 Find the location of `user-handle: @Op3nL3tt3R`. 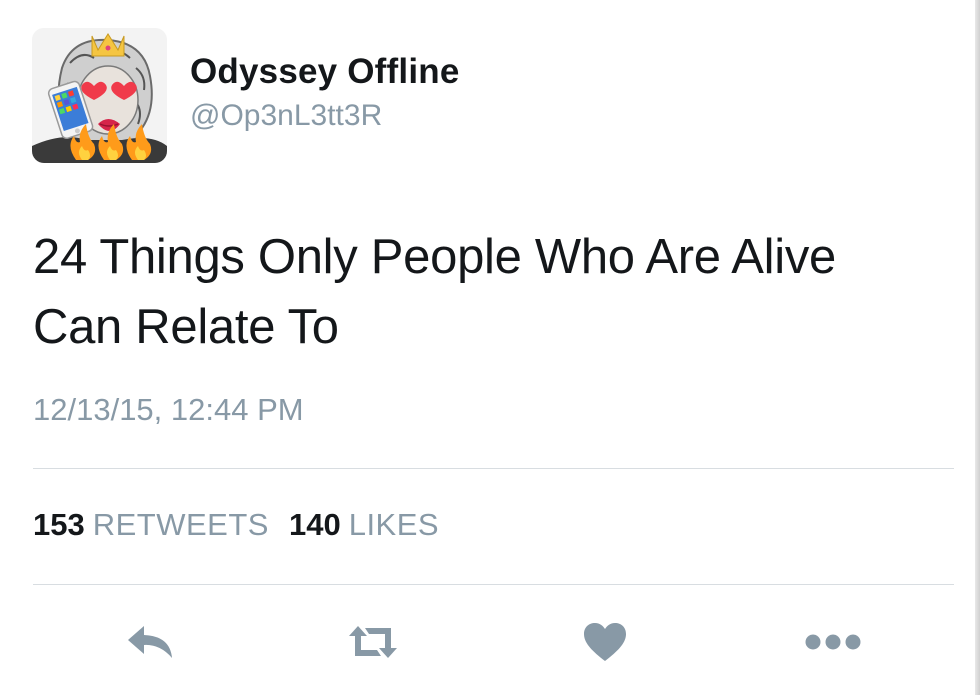

user-handle: @Op3nL3tt3R is located at coordinates (286, 116).